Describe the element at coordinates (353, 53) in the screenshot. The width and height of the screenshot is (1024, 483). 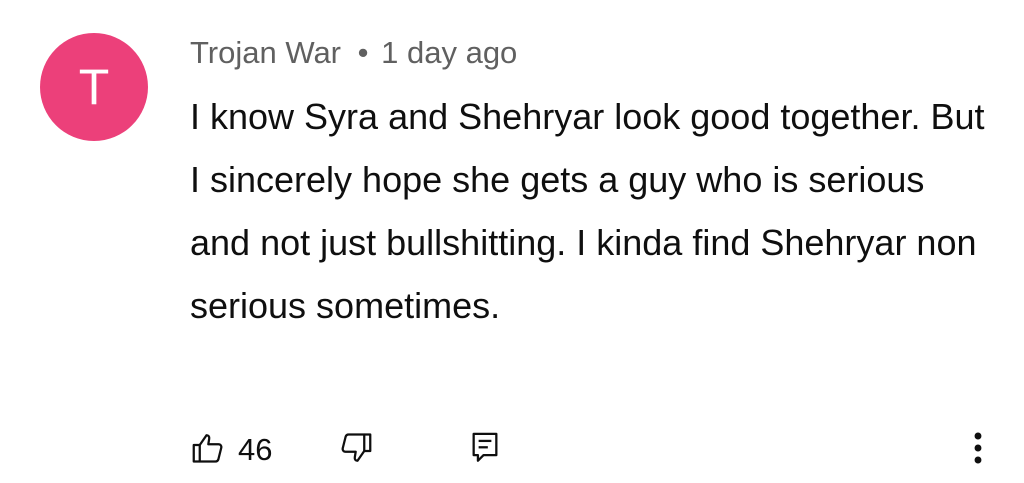
I see `comment-meta: Trojan War • 1 day ago` at that location.